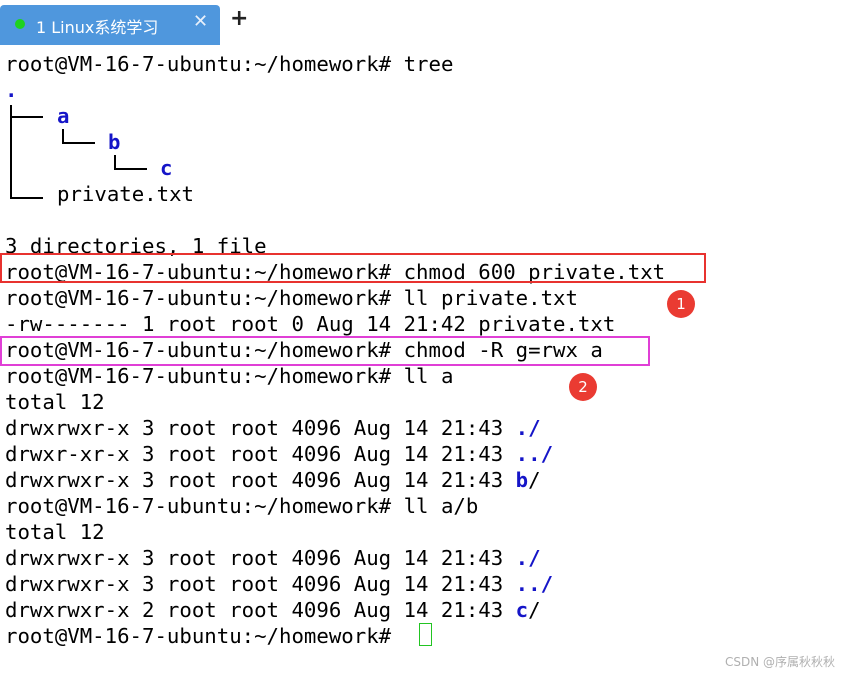 This screenshot has width=847, height=678. Describe the element at coordinates (63, 116) in the screenshot. I see `tree-dir-a: a` at that location.